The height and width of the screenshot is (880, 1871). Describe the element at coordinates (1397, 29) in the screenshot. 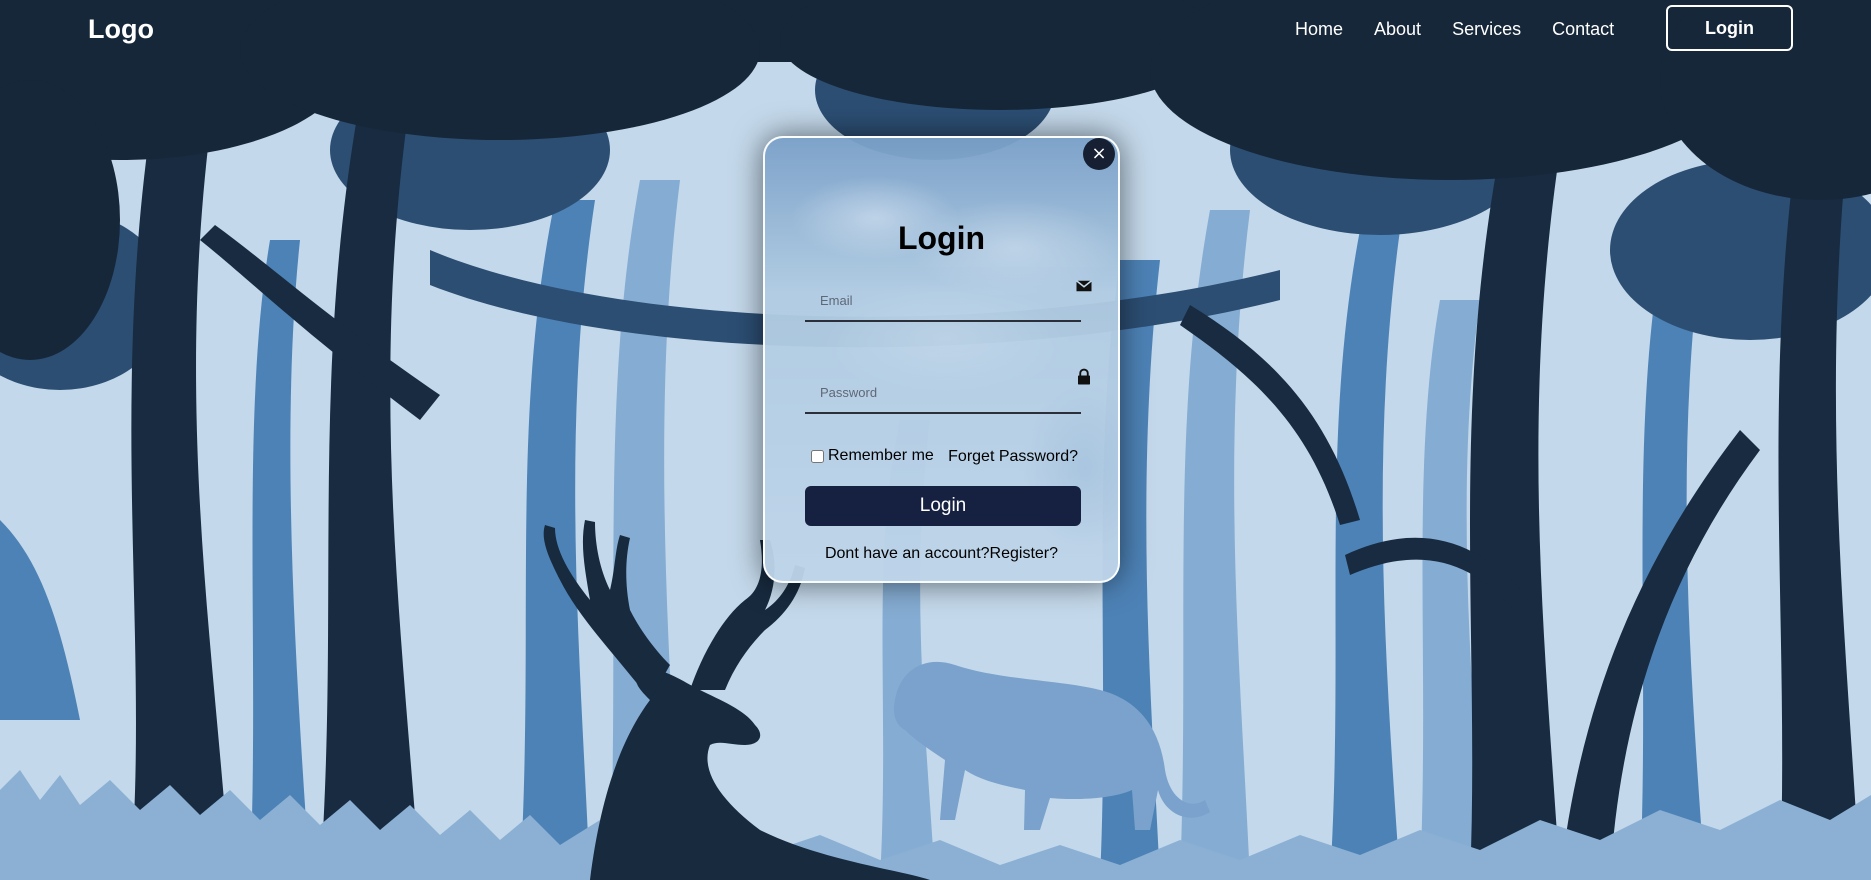

I see `nav-about: About` at that location.